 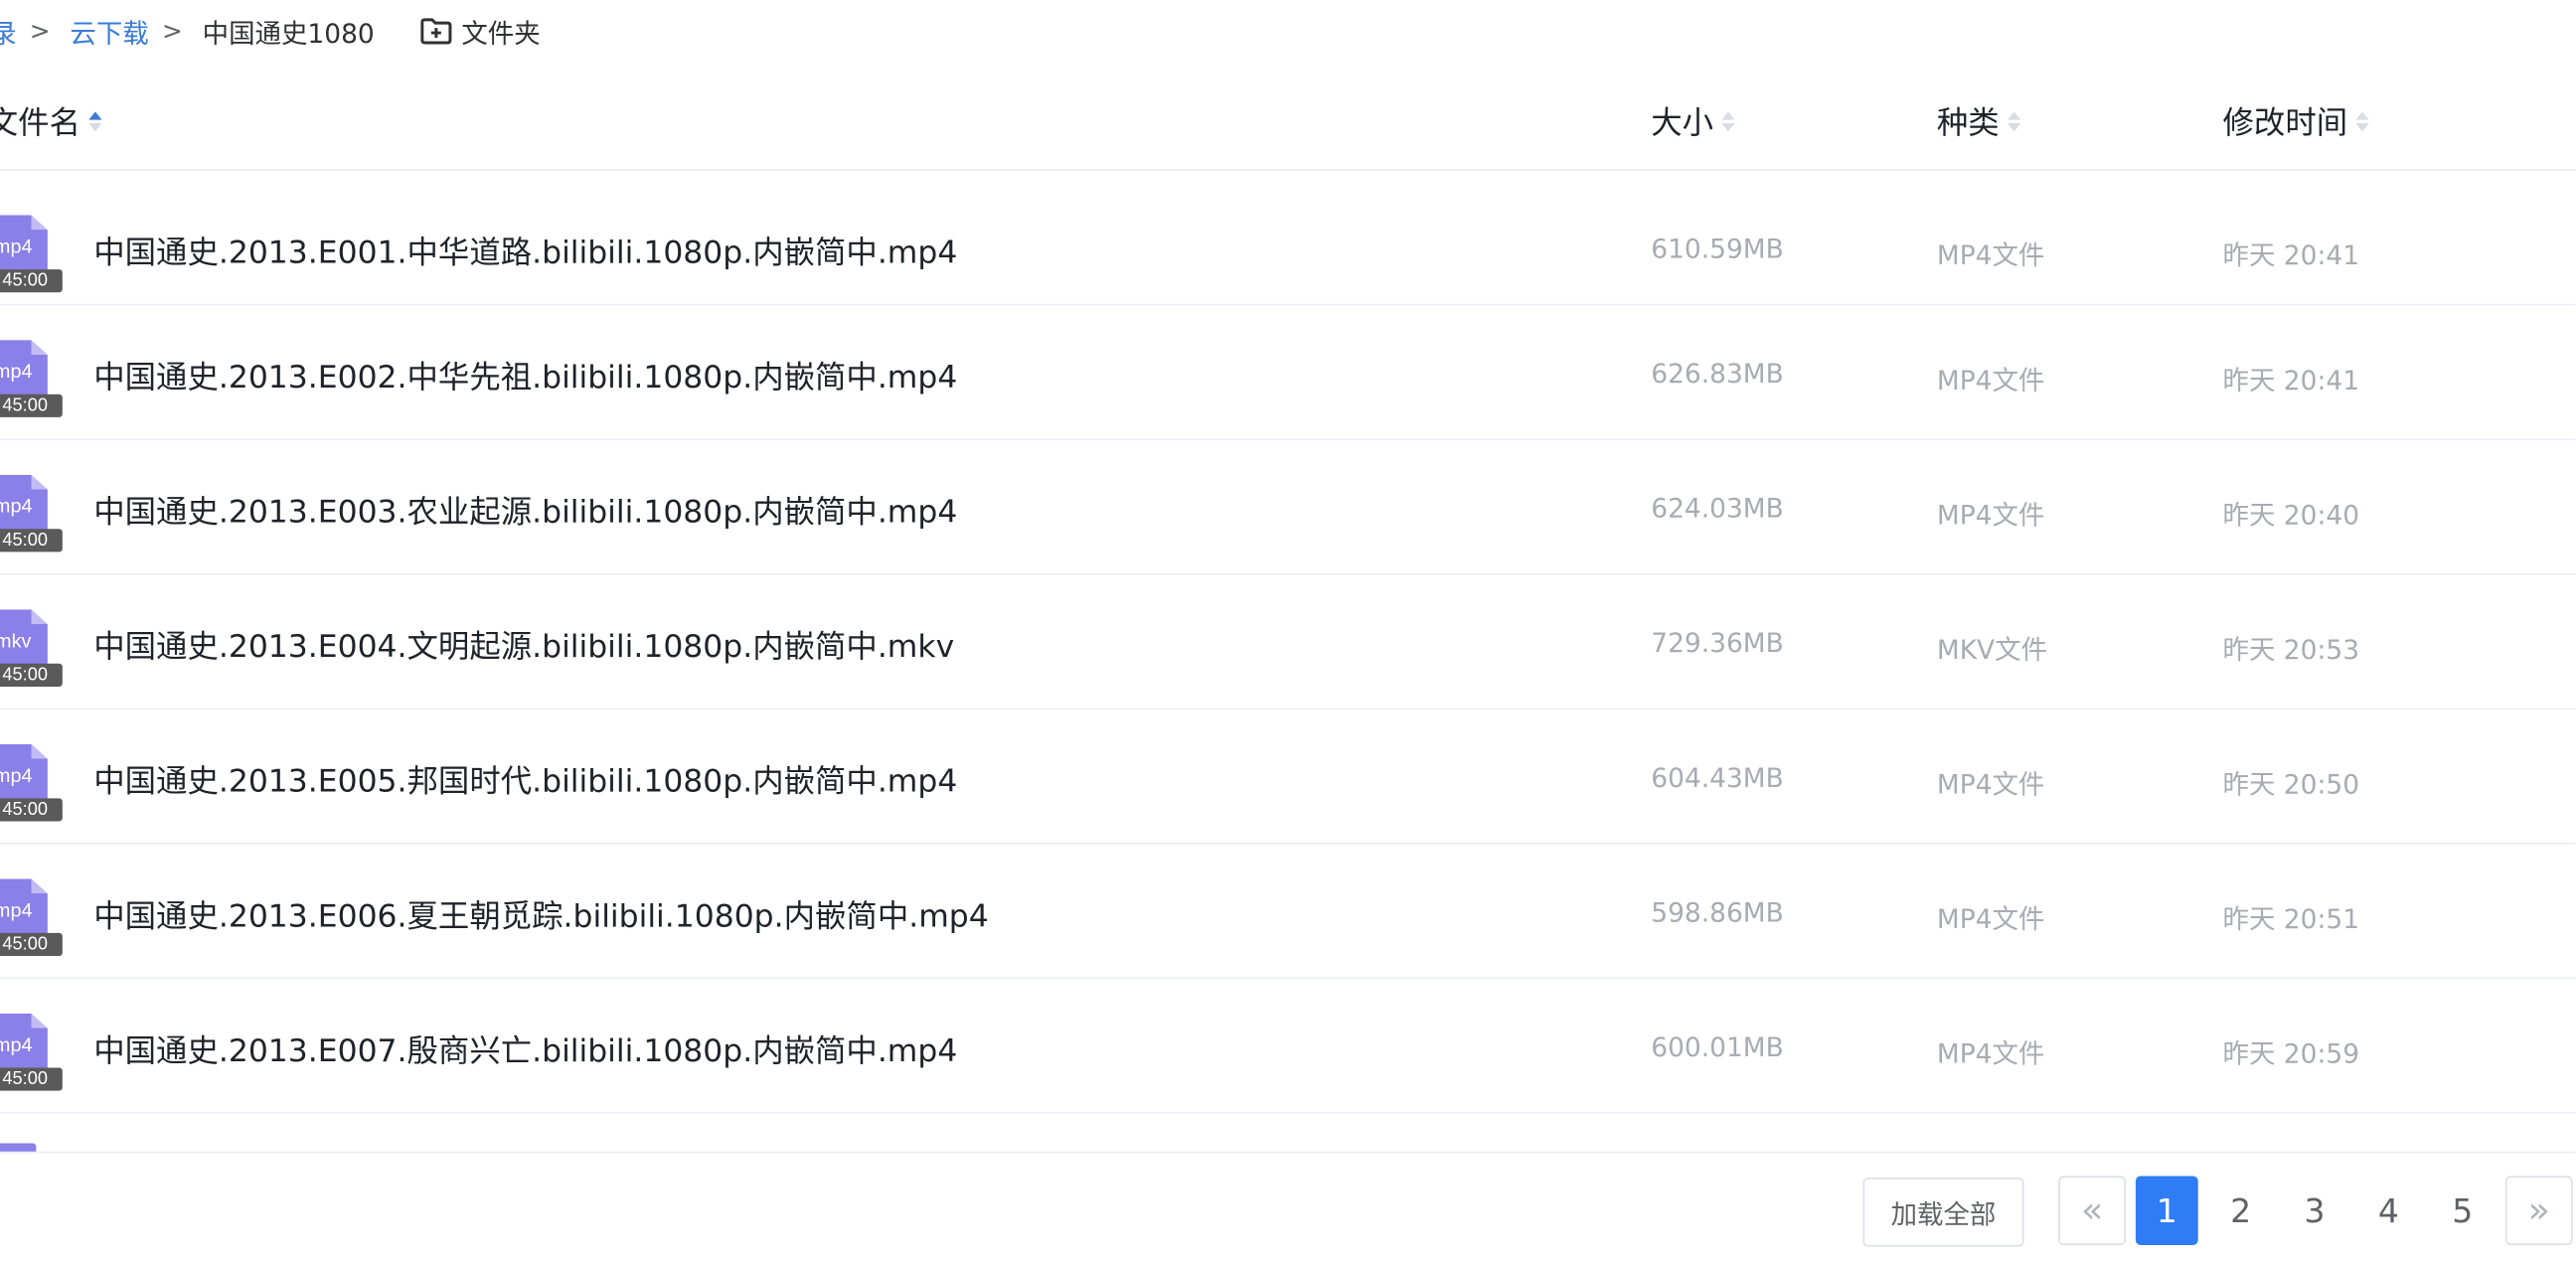 I want to click on column-header-modified: 修改时间, so click(x=2296, y=122).